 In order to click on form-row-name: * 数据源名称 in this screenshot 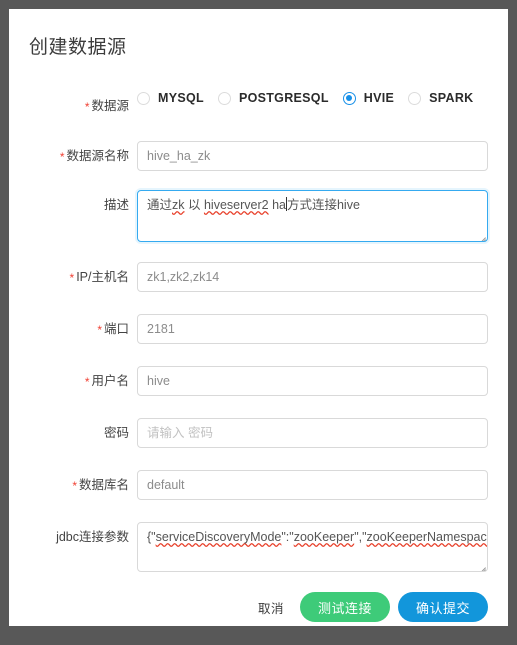, I will do `click(258, 156)`.